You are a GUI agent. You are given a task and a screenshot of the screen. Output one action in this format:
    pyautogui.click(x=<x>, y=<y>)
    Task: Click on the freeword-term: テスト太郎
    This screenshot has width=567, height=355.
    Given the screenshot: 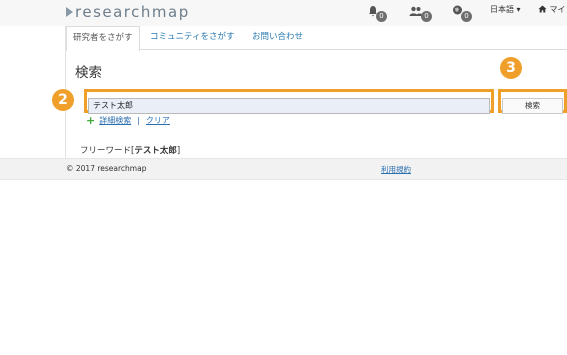 What is the action you would take?
    pyautogui.click(x=155, y=151)
    